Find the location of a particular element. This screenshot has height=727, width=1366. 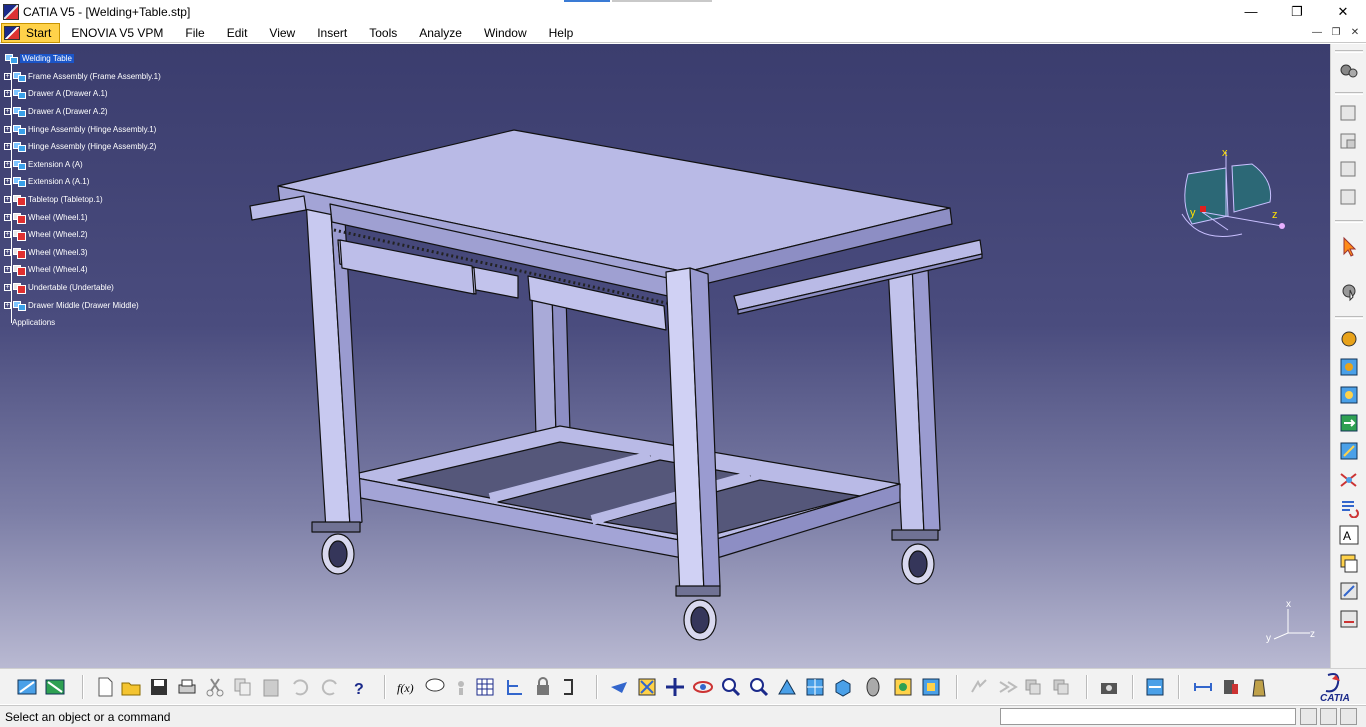

print-icon is located at coordinates (187, 687).